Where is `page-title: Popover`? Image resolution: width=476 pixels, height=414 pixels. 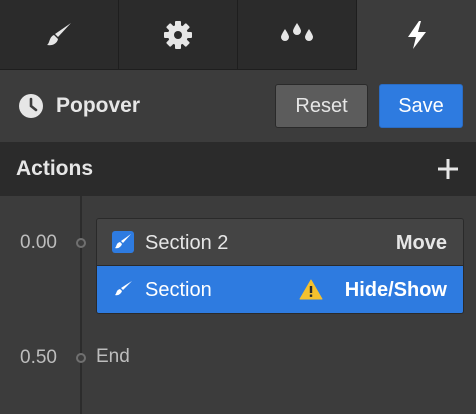 page-title: Popover is located at coordinates (98, 105).